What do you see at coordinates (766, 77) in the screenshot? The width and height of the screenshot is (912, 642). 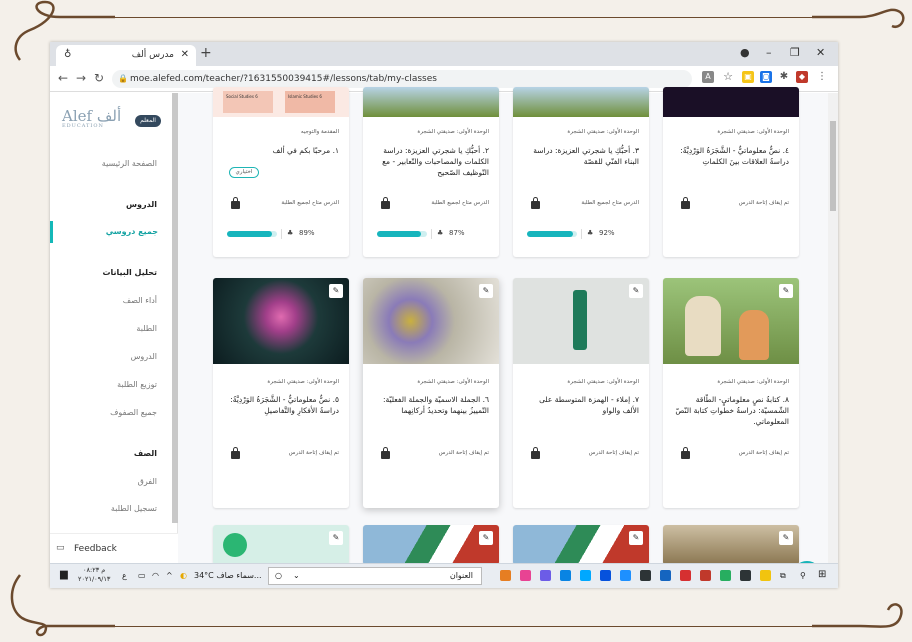 I see `extension-icon: ◙` at bounding box center [766, 77].